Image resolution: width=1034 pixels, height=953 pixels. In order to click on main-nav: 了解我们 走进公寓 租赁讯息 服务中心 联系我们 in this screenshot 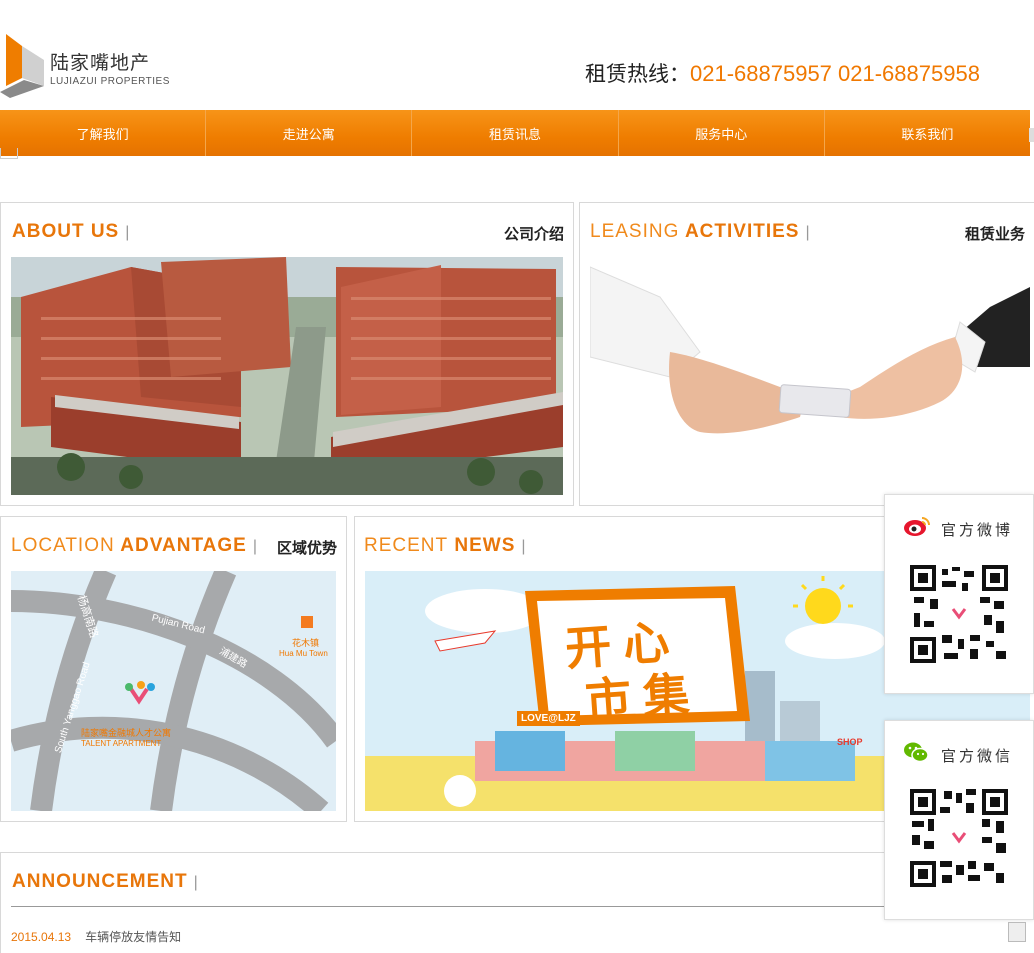, I will do `click(515, 133)`.